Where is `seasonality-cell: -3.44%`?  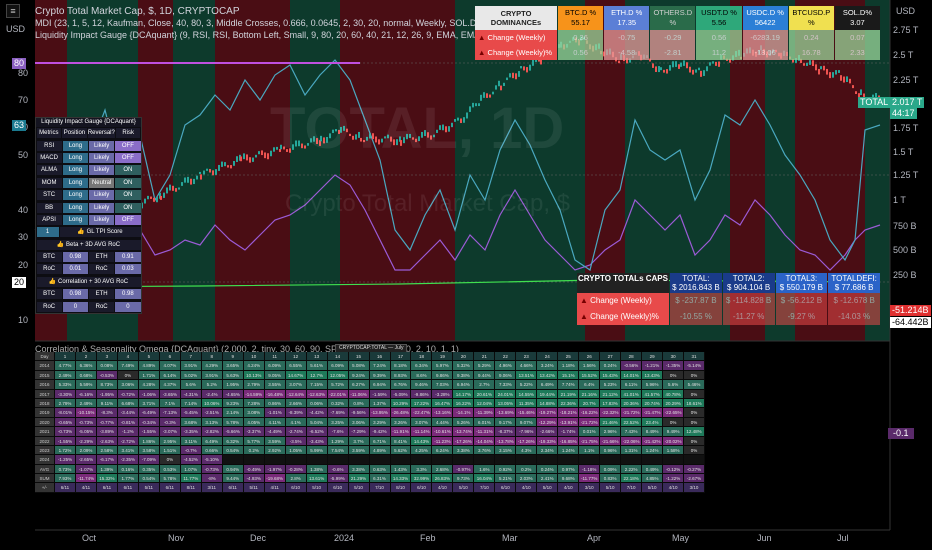 seasonality-cell: -3.44% is located at coordinates (128, 413).